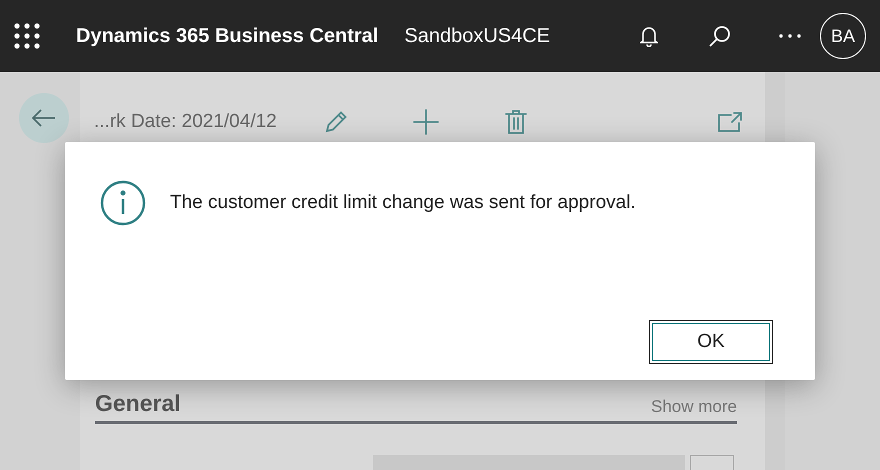 This screenshot has width=880, height=470. I want to click on bell-icon, so click(649, 36).